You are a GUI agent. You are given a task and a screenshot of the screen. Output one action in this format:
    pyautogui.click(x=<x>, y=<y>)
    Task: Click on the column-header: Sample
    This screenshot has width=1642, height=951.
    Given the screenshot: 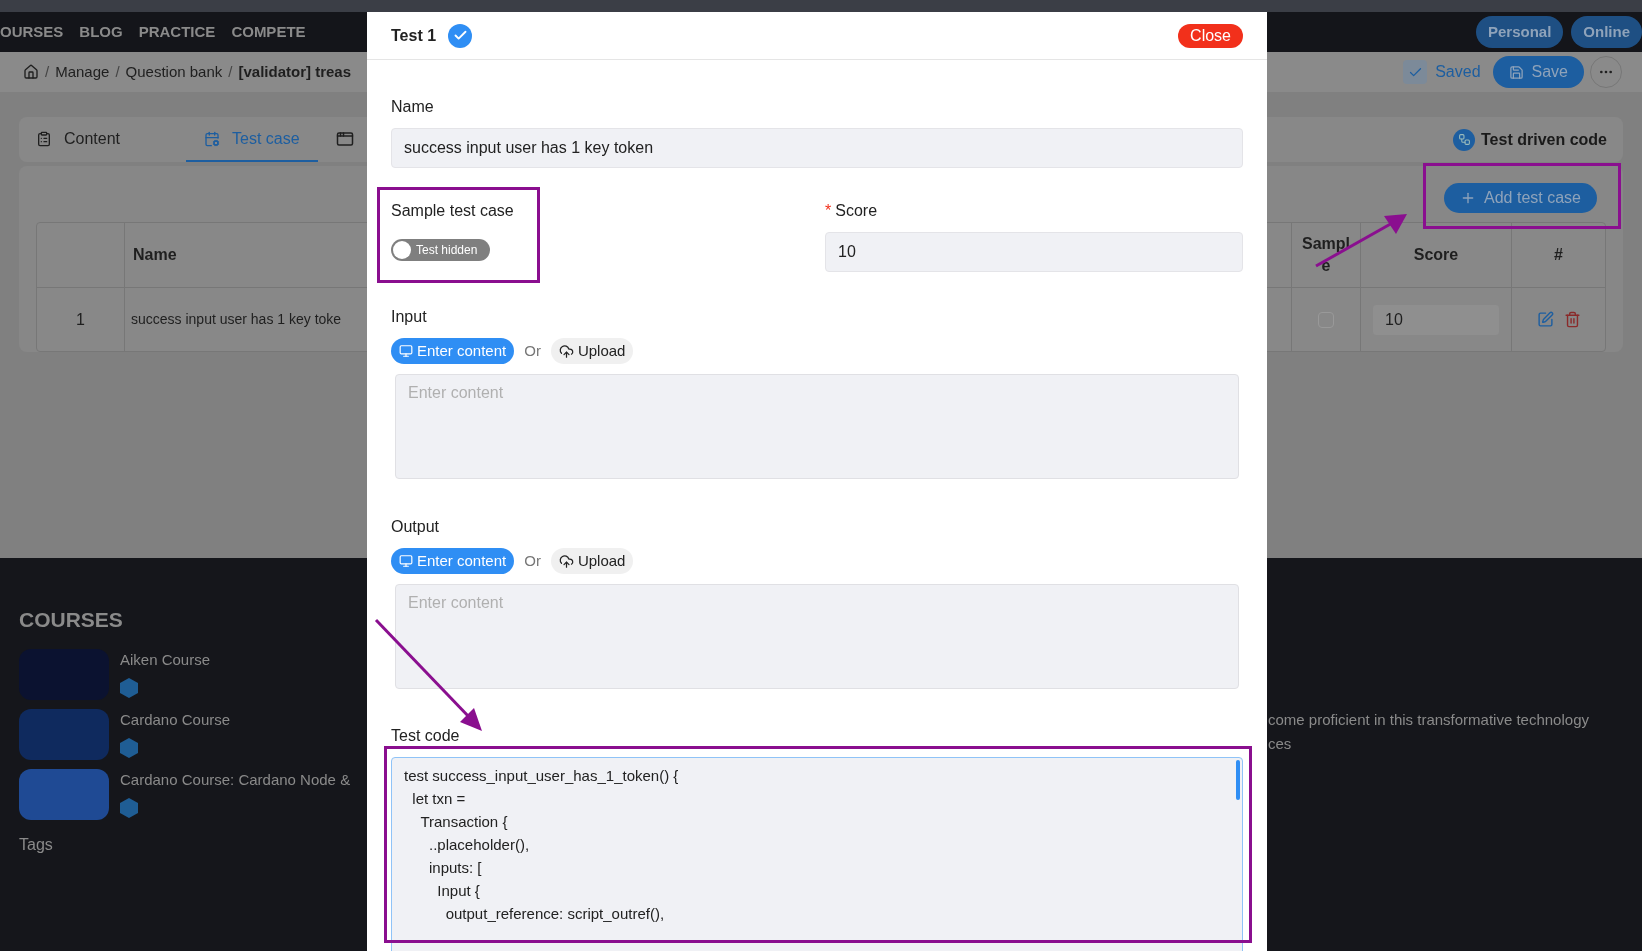 What is the action you would take?
    pyautogui.click(x=1326, y=255)
    